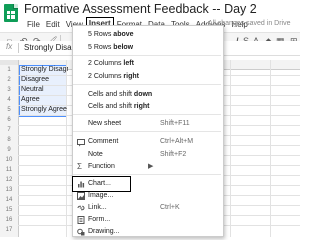 The width and height of the screenshot is (320, 240). What do you see at coordinates (53, 25) in the screenshot?
I see `menu-edit: Edit` at bounding box center [53, 25].